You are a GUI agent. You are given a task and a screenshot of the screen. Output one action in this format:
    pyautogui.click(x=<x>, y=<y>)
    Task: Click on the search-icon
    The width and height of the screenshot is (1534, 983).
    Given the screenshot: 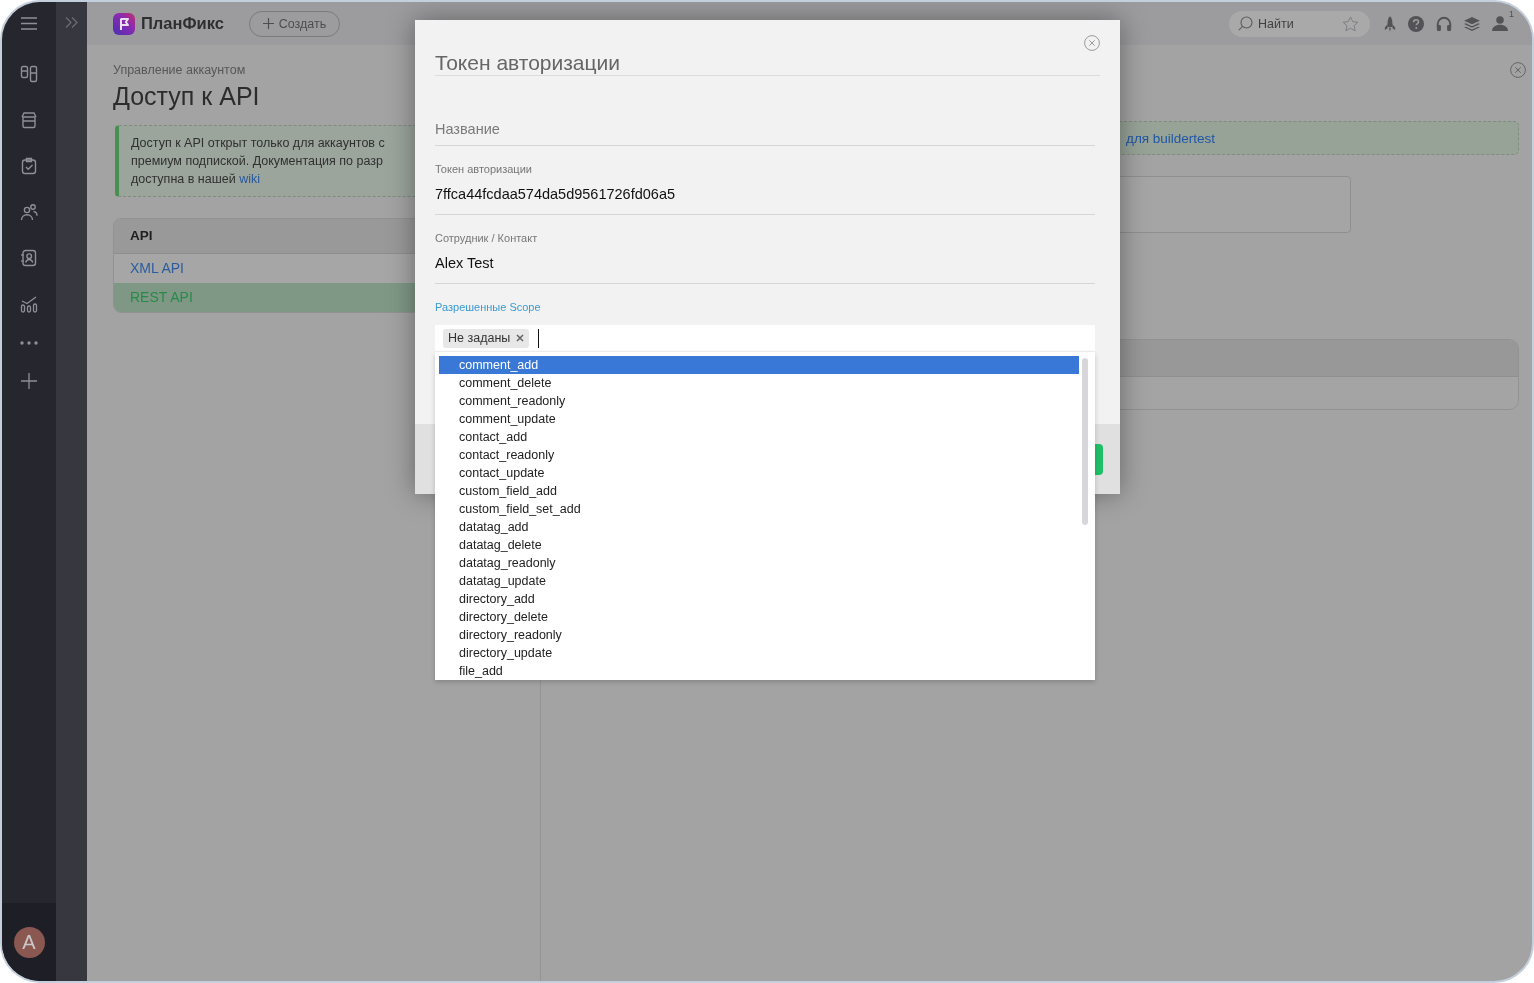 What is the action you would take?
    pyautogui.click(x=1245, y=23)
    